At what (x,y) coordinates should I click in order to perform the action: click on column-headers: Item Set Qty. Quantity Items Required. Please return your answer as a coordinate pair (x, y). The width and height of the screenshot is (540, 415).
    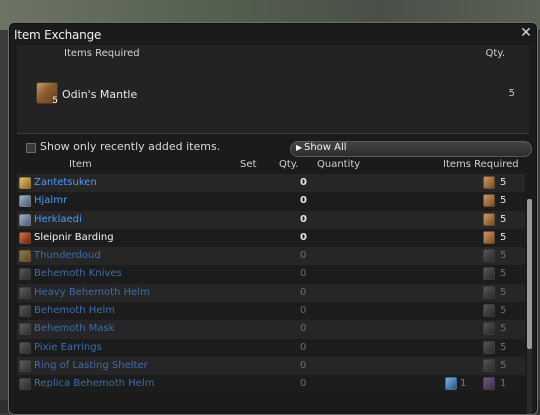
    Looking at the image, I should click on (273, 165).